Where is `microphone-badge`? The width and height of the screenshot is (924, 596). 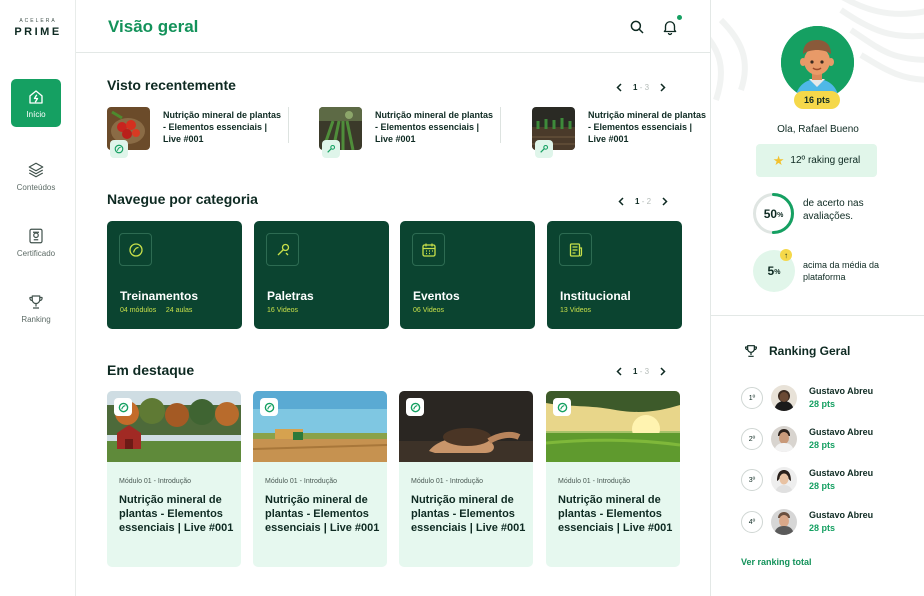 microphone-badge is located at coordinates (331, 149).